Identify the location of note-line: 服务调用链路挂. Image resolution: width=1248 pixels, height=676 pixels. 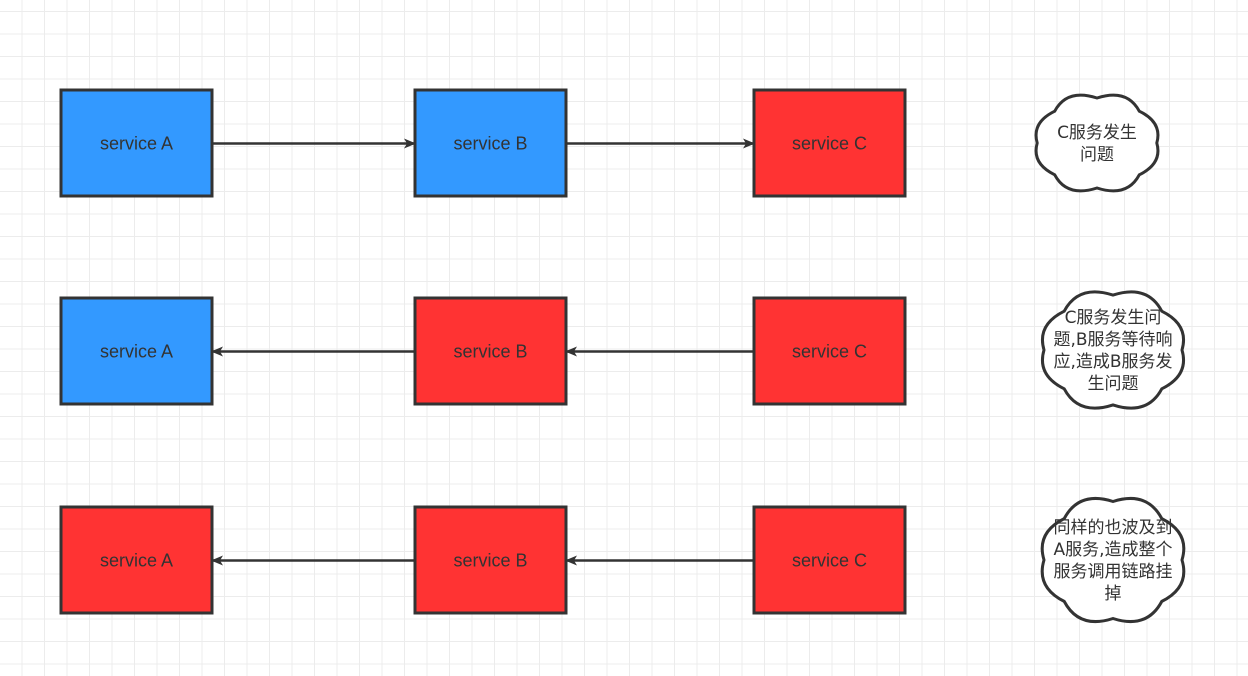
(1113, 572).